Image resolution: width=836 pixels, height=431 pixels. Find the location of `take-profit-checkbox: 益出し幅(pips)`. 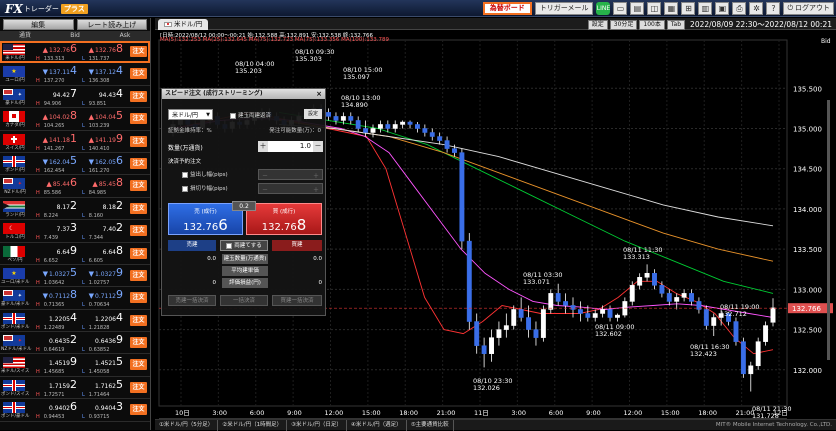

take-profit-checkbox: 益出し幅(pips) is located at coordinates (205, 174).